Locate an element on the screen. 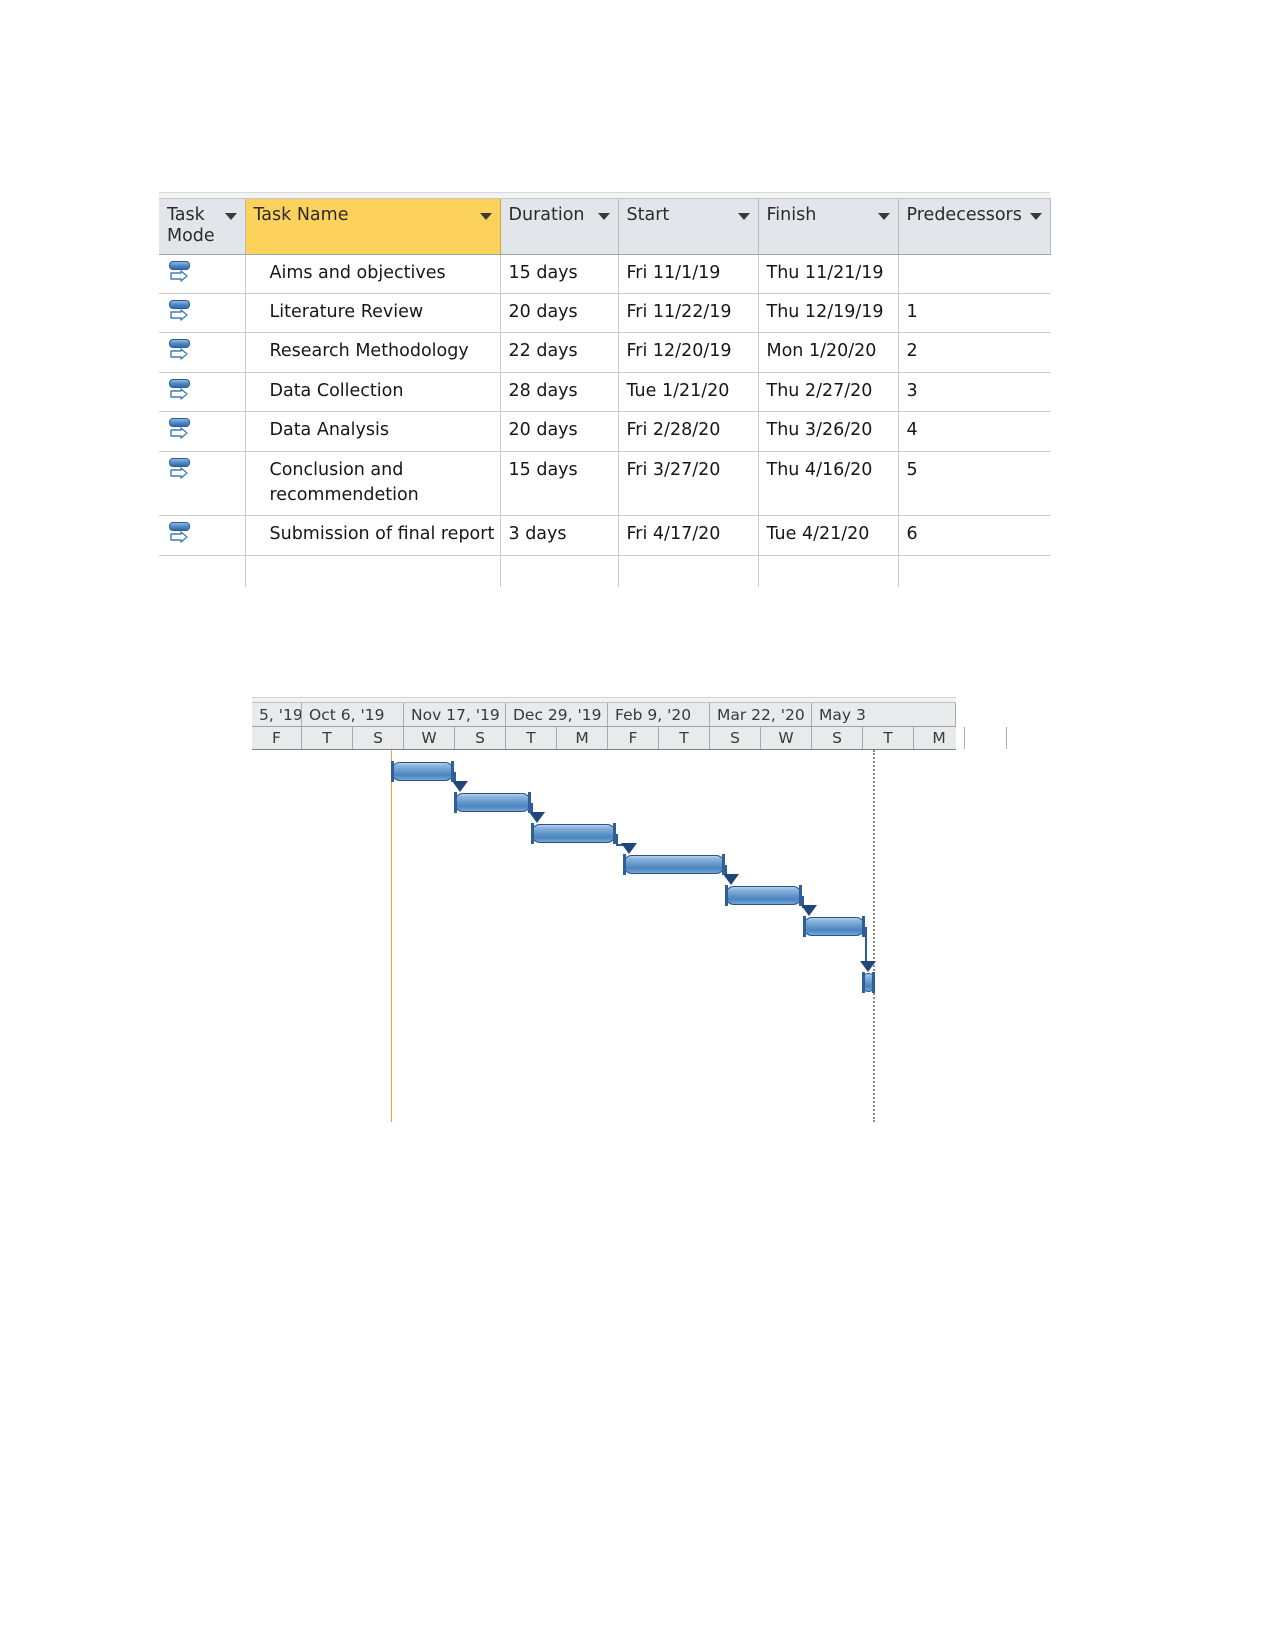 This screenshot has height=1651, width=1275. column-header-finish: Finish is located at coordinates (828, 226).